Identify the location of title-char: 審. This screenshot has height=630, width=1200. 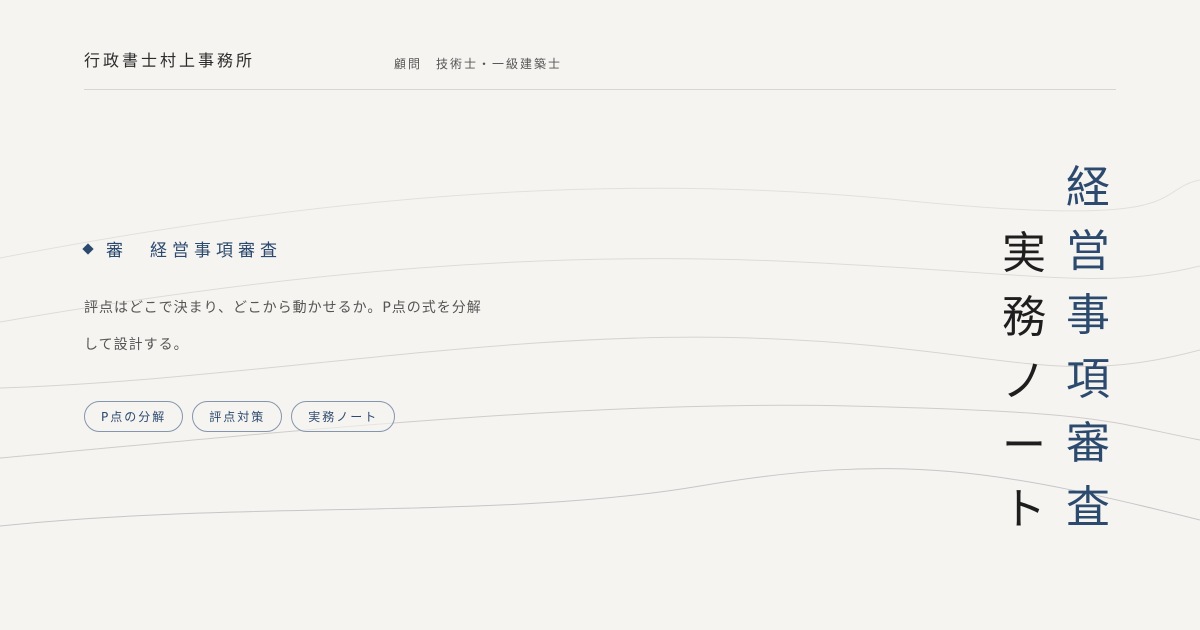
(1088, 443).